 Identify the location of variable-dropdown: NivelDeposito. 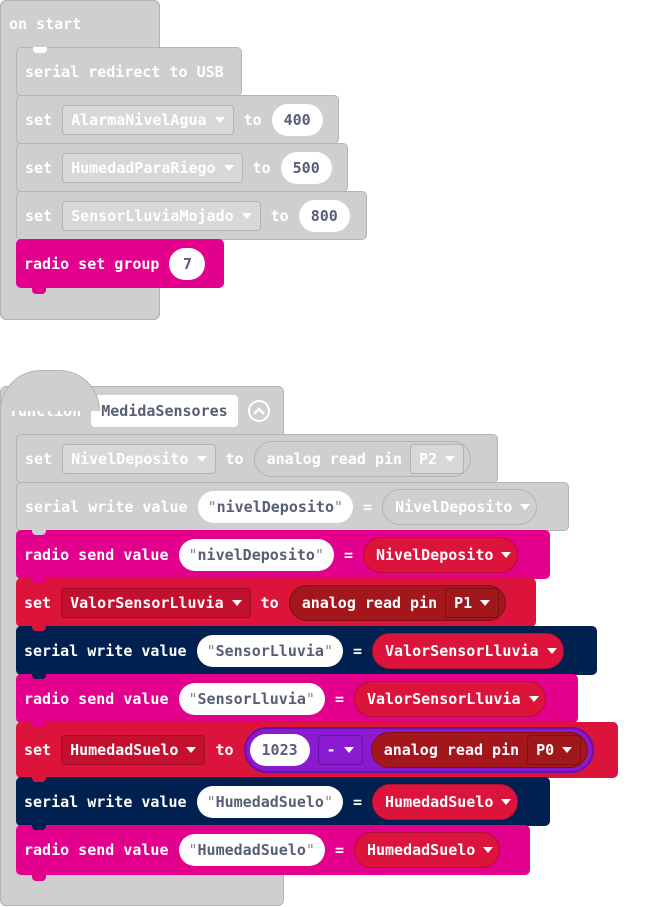
(139, 458).